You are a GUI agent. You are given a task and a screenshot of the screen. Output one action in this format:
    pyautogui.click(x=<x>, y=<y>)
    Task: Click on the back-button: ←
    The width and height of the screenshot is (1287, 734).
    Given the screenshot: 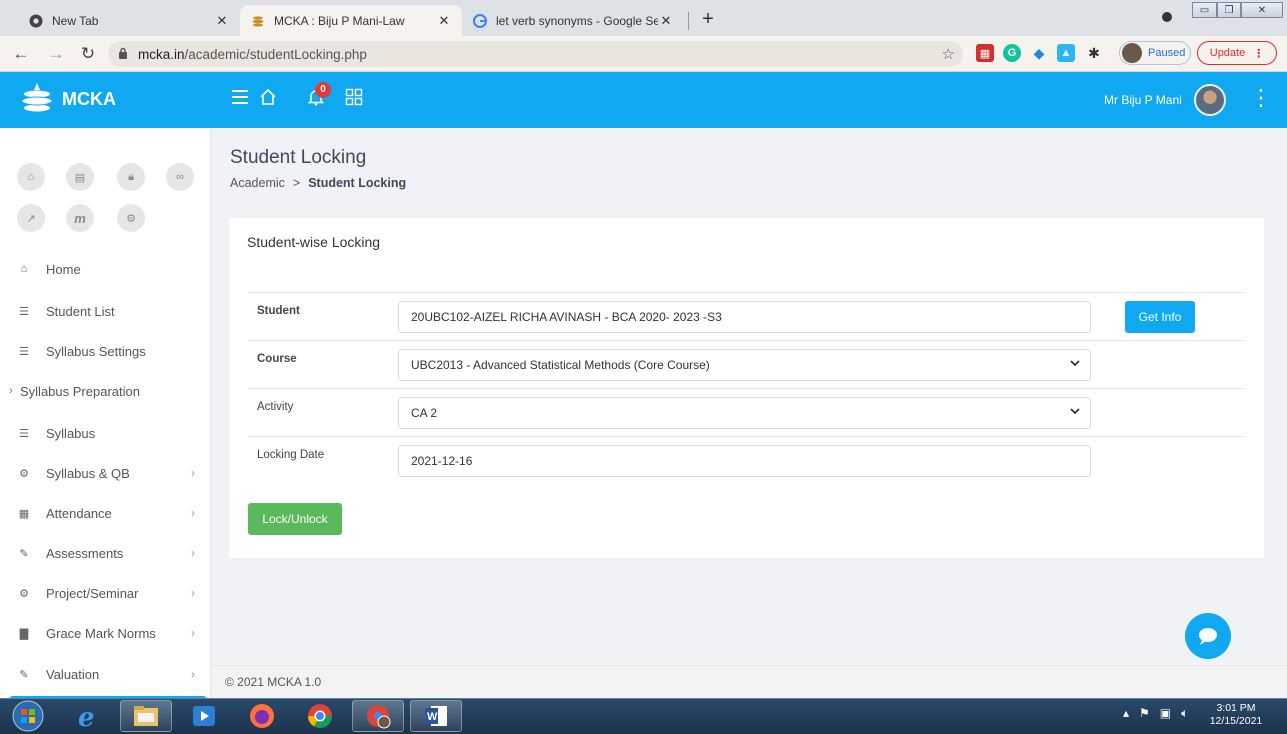 What is the action you would take?
    pyautogui.click(x=21, y=54)
    